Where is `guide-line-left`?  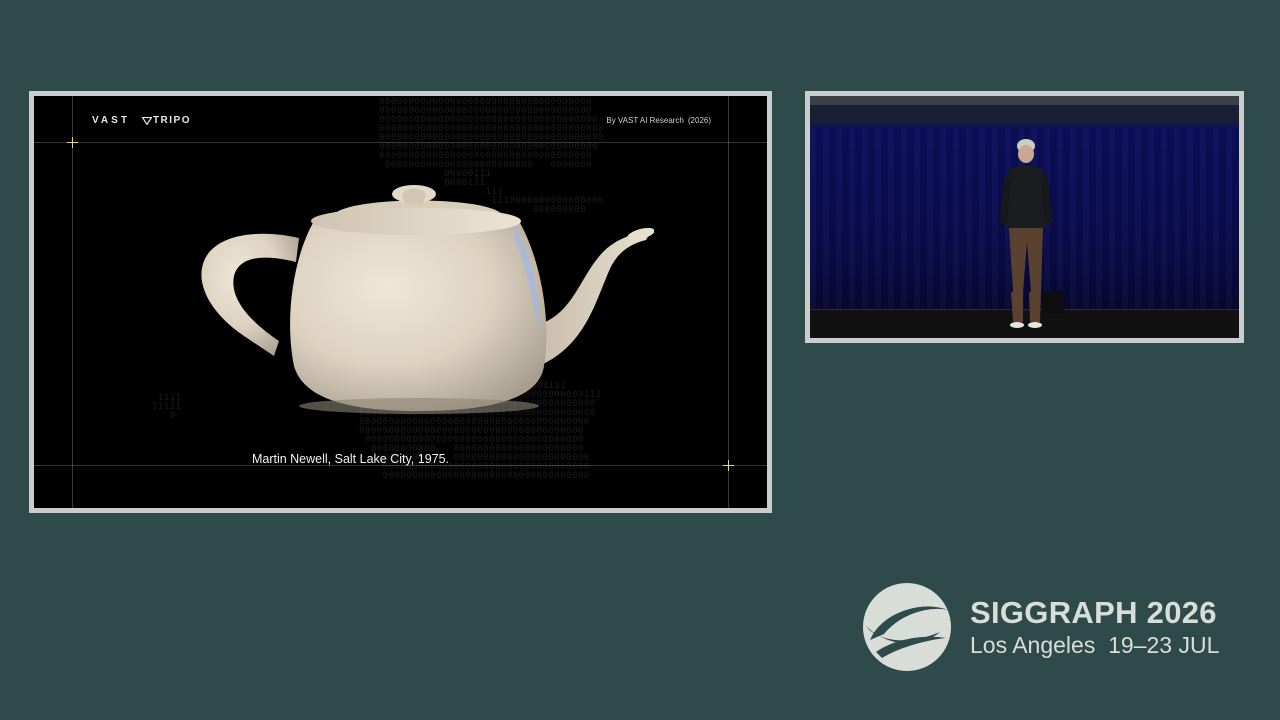 guide-line-left is located at coordinates (72, 302).